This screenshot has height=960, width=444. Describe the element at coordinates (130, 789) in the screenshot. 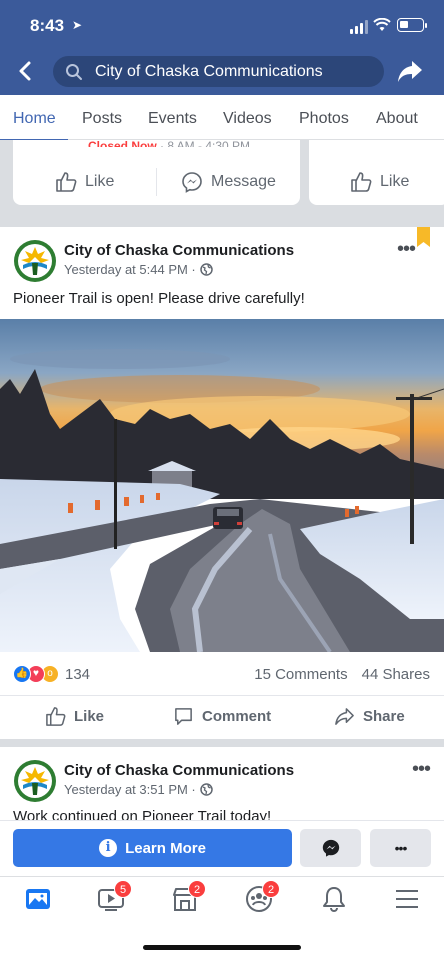

I see `post2-time: Yesterday at 3:51 PM ·` at that location.